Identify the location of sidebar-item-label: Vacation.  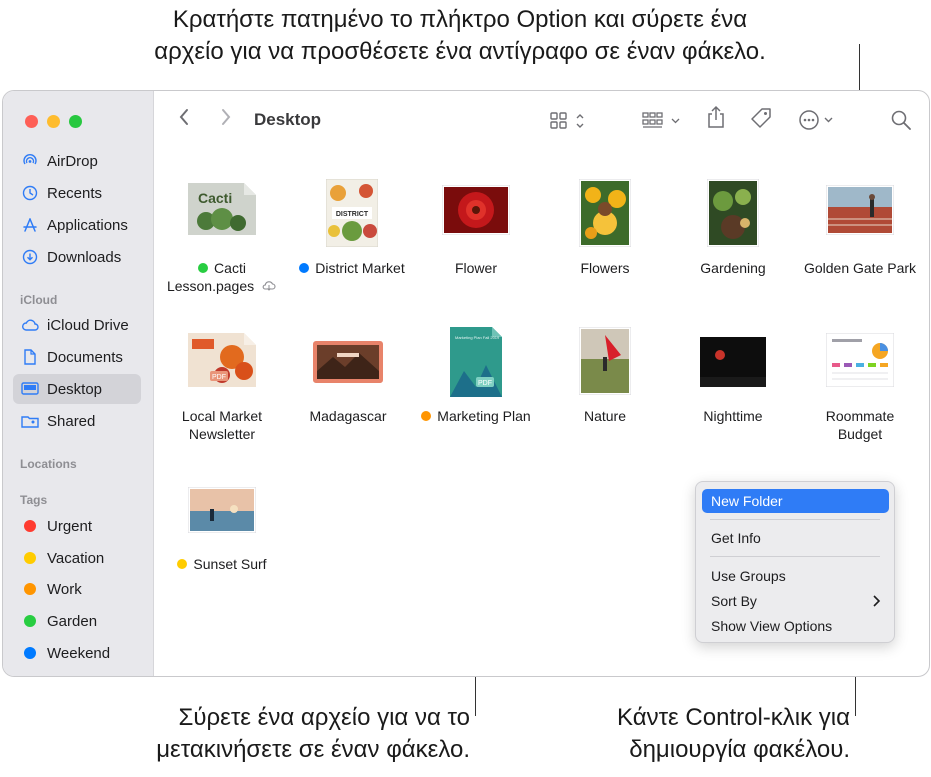
(76, 558).